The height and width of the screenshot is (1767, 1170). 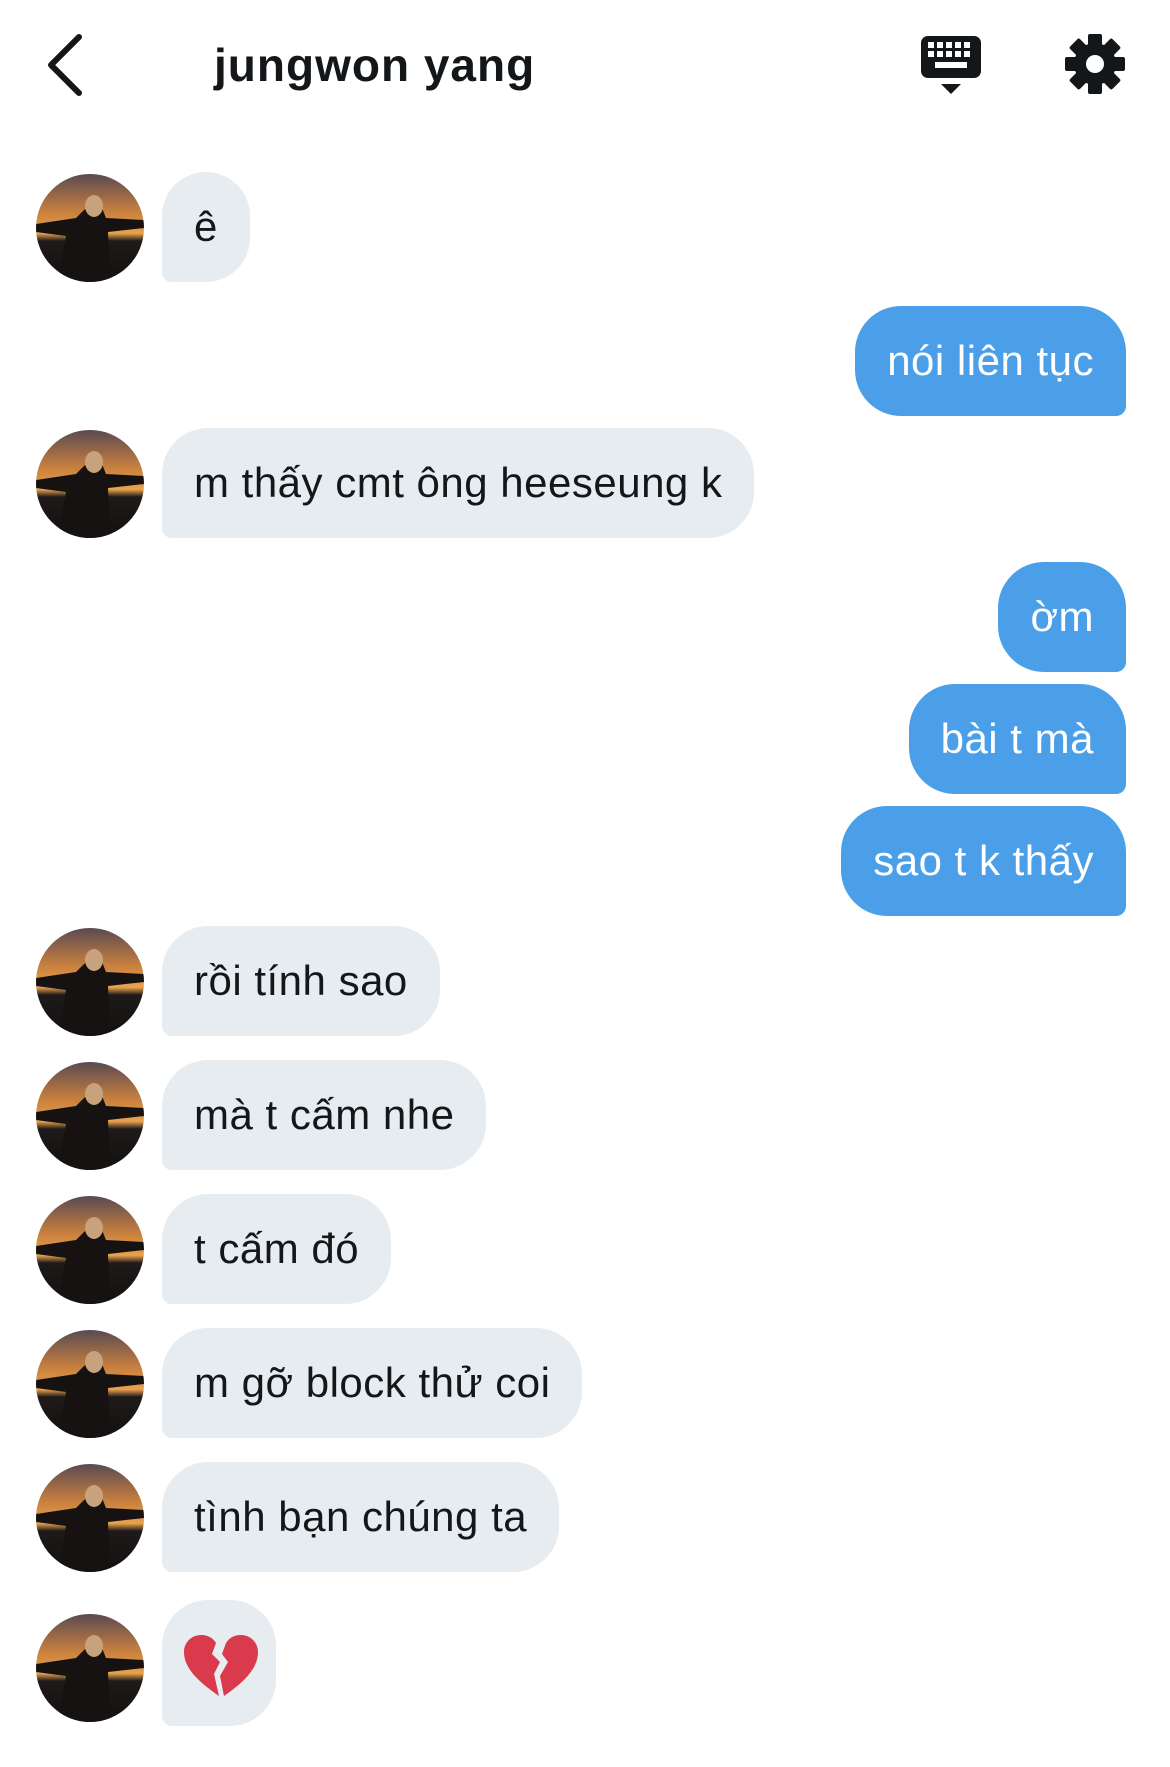 What do you see at coordinates (1062, 617) in the screenshot?
I see `message-bubble-outgoing: ờm` at bounding box center [1062, 617].